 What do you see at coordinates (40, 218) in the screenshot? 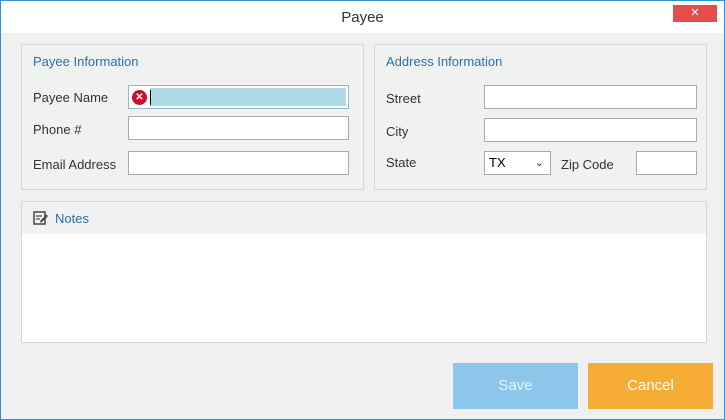
I see `notes-edit-icon` at bounding box center [40, 218].